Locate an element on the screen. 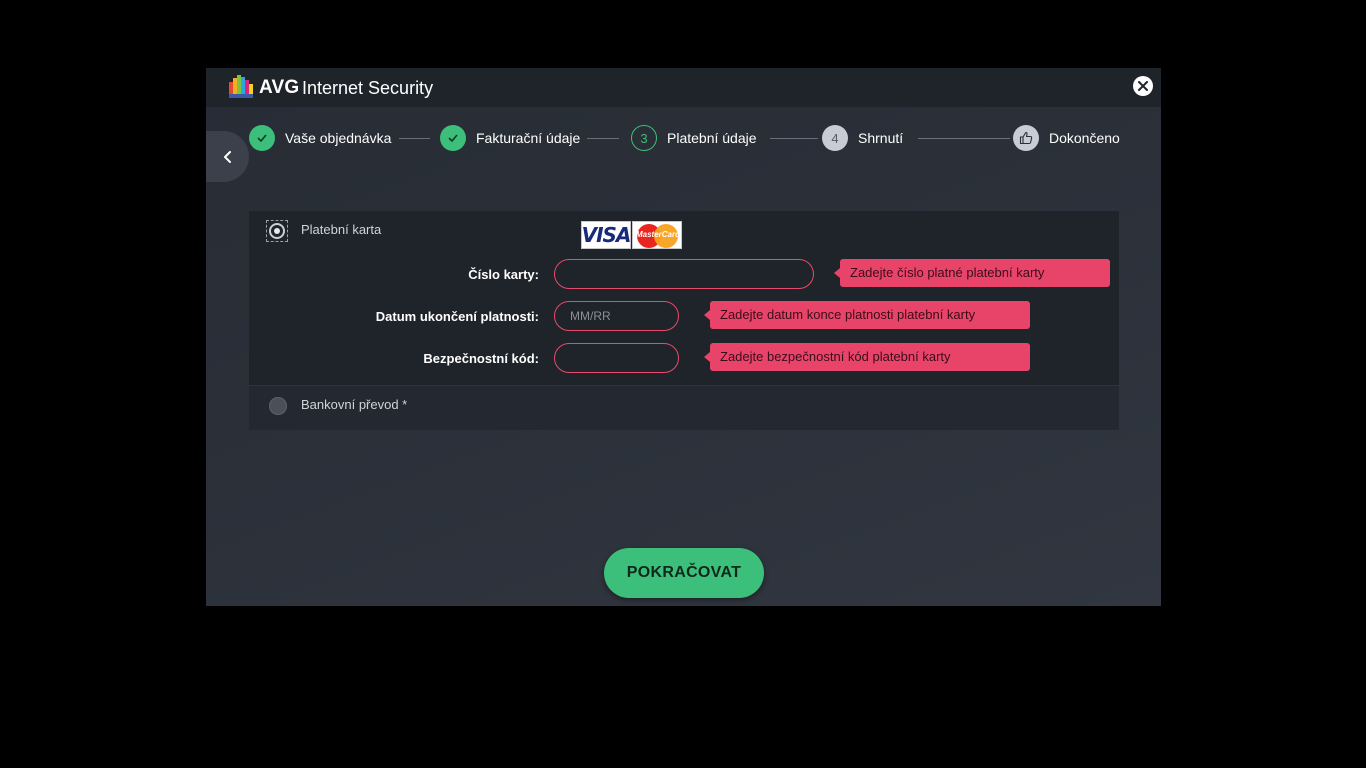 This screenshot has height=768, width=1366. step-number: 3 is located at coordinates (644, 138).